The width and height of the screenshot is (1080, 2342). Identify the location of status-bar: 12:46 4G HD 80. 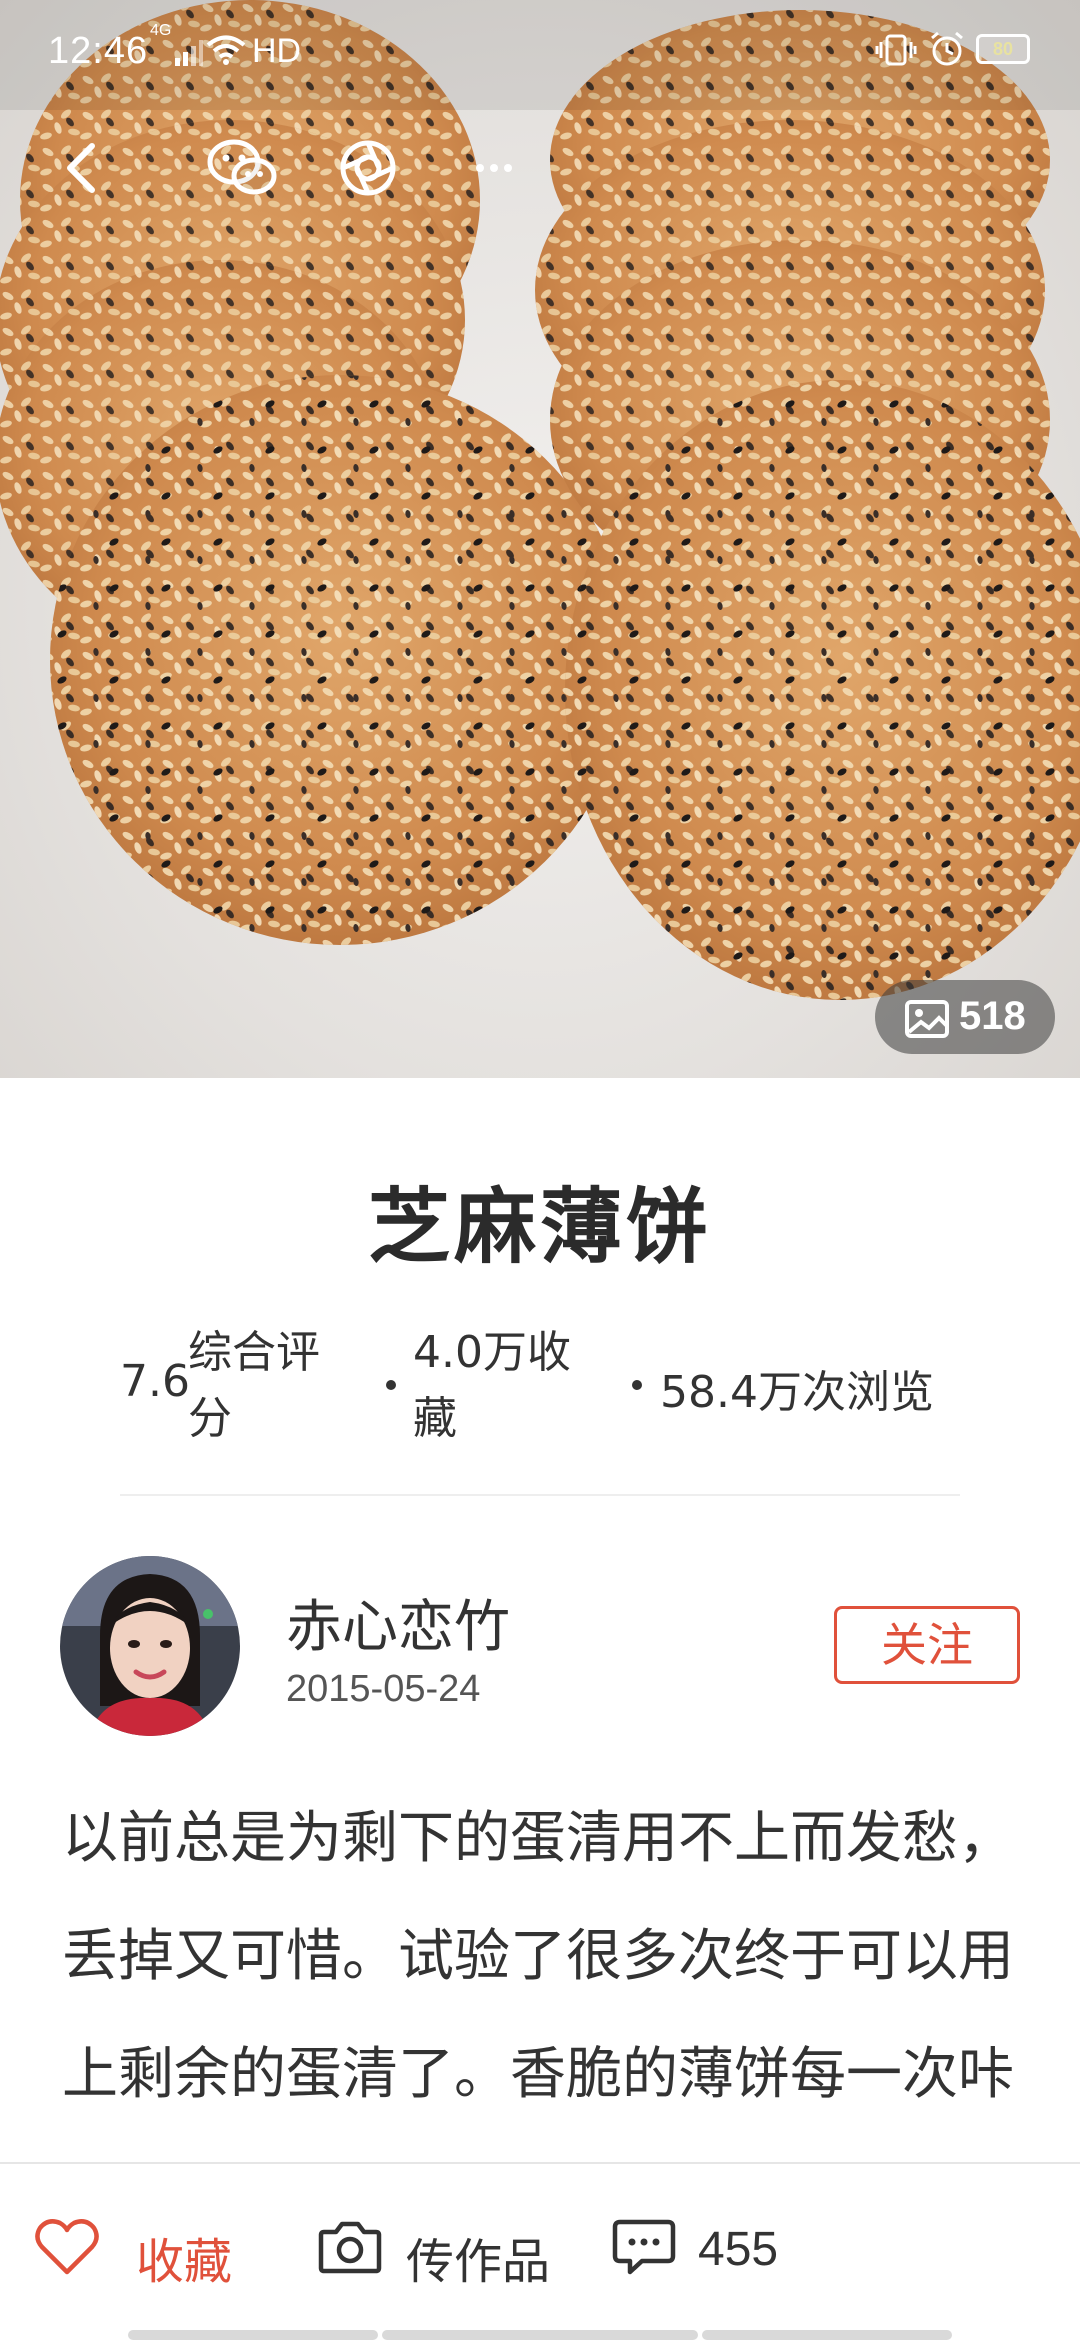
(540, 55).